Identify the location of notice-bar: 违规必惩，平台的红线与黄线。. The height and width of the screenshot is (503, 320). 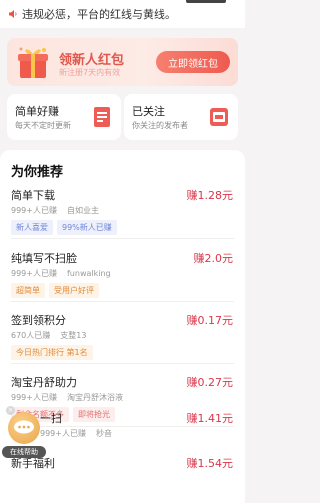
(122, 14).